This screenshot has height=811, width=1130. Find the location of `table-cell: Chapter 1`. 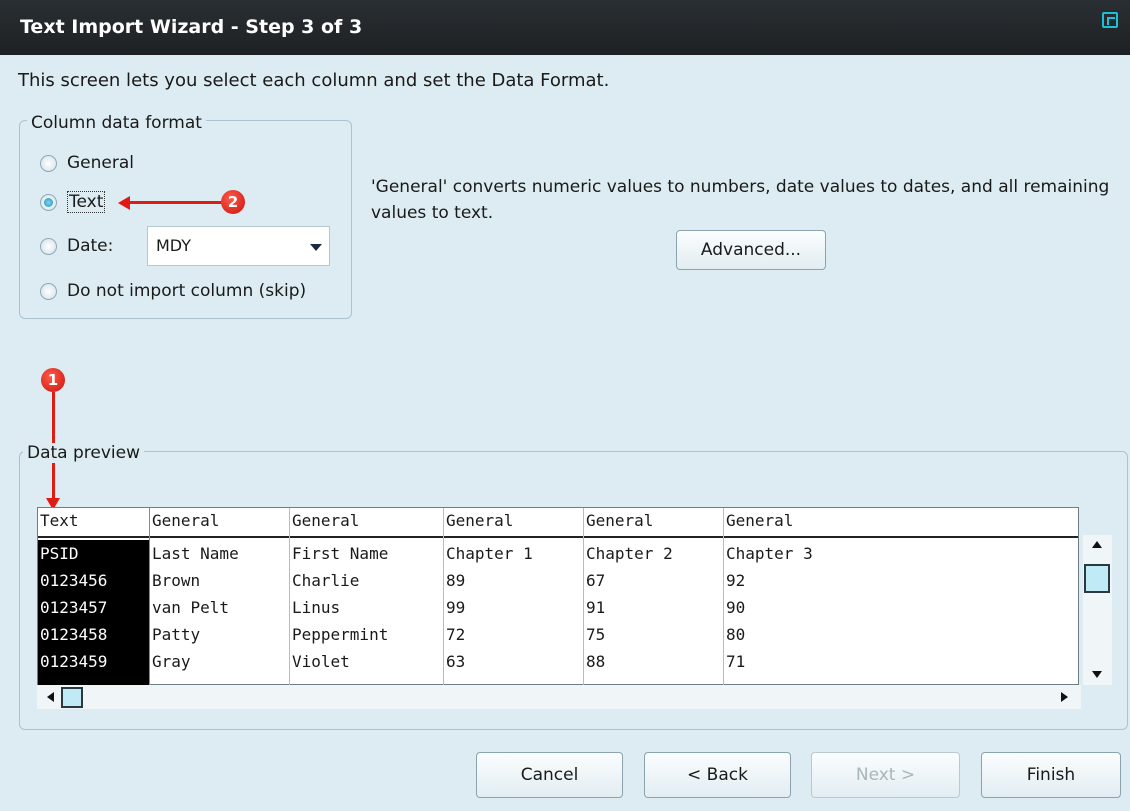

table-cell: Chapter 1 is located at coordinates (489, 553).